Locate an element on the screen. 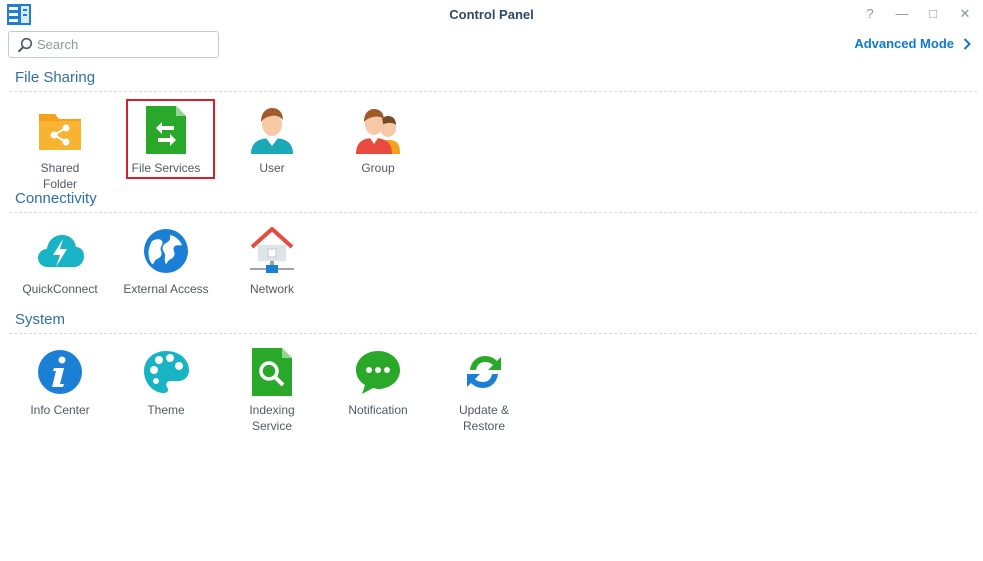  indexing-service-icon is located at coordinates (272, 372).